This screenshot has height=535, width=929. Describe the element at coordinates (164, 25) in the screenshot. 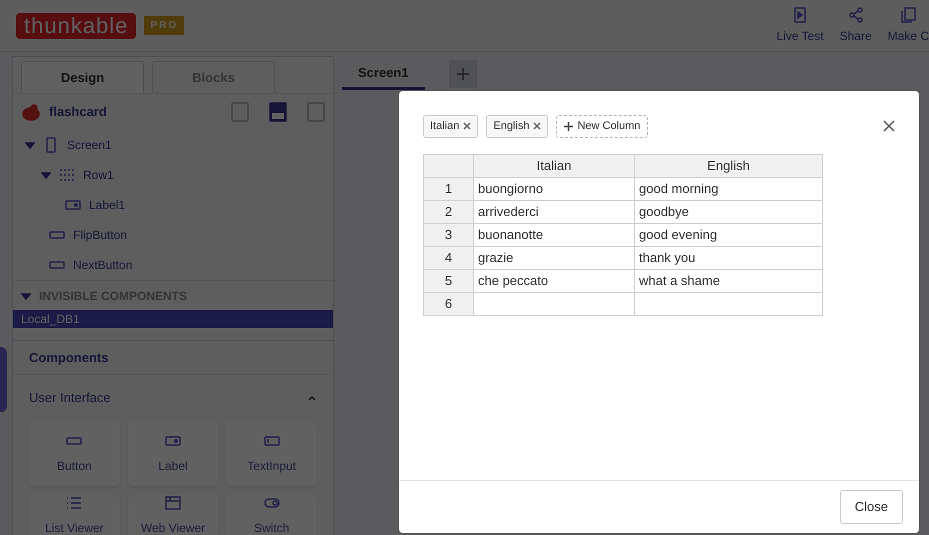

I see `plan-badge: PRO` at that location.